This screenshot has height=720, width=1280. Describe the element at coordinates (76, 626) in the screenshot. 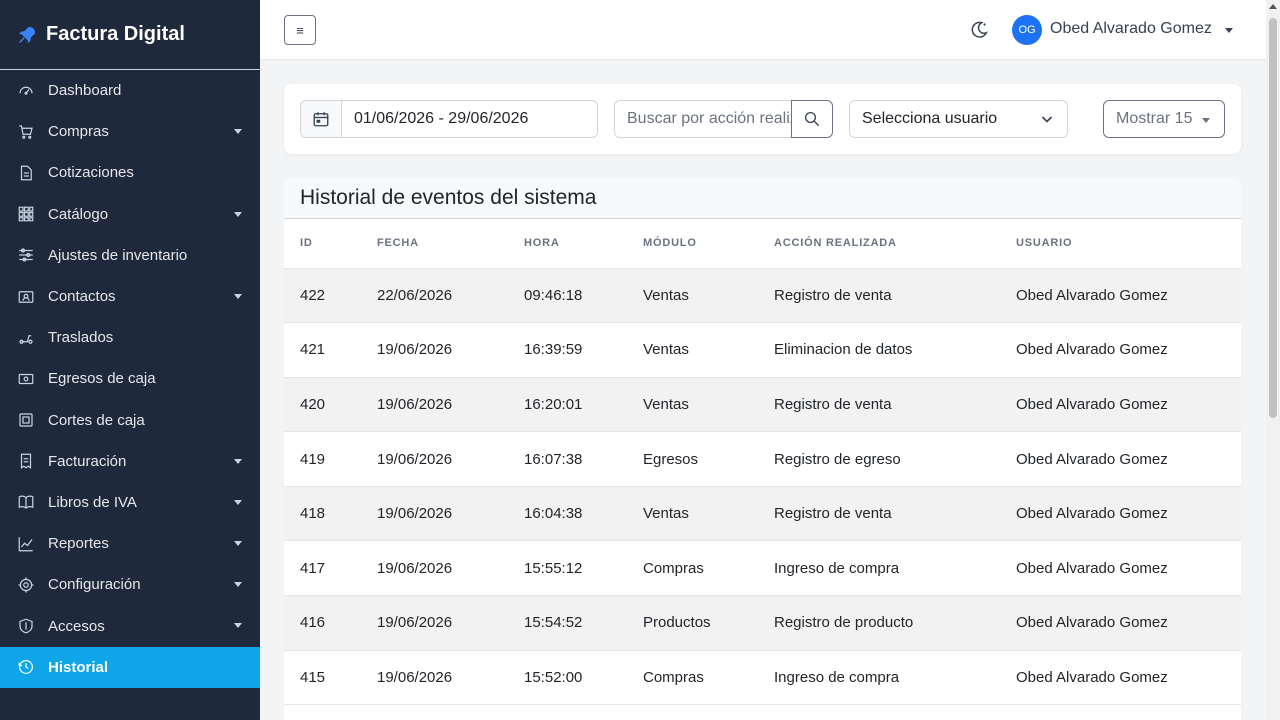

I see `sidebar-item-label: Accesos` at that location.